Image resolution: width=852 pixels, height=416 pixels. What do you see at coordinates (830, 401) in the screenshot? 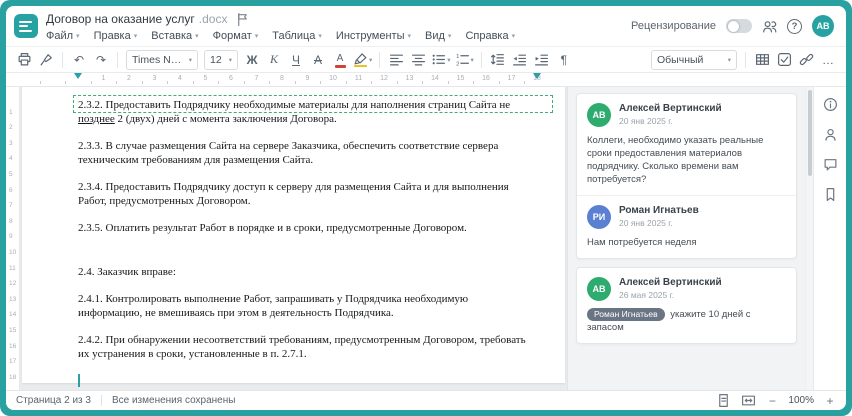
I see `zoom-in-button: +` at bounding box center [830, 401].